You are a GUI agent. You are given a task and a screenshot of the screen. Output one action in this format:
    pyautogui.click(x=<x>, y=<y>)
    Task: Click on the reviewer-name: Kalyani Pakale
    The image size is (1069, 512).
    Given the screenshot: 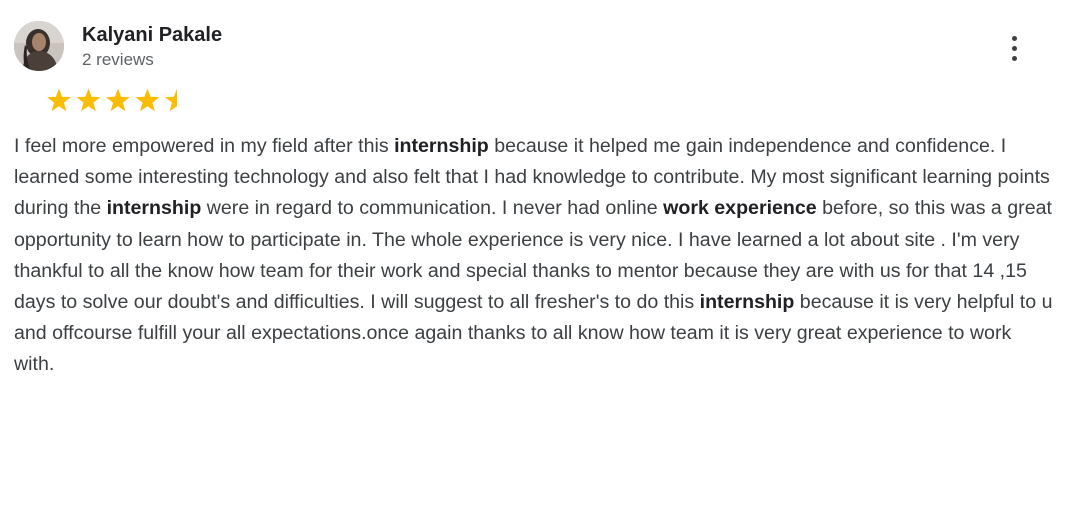 What is the action you would take?
    pyautogui.click(x=152, y=35)
    